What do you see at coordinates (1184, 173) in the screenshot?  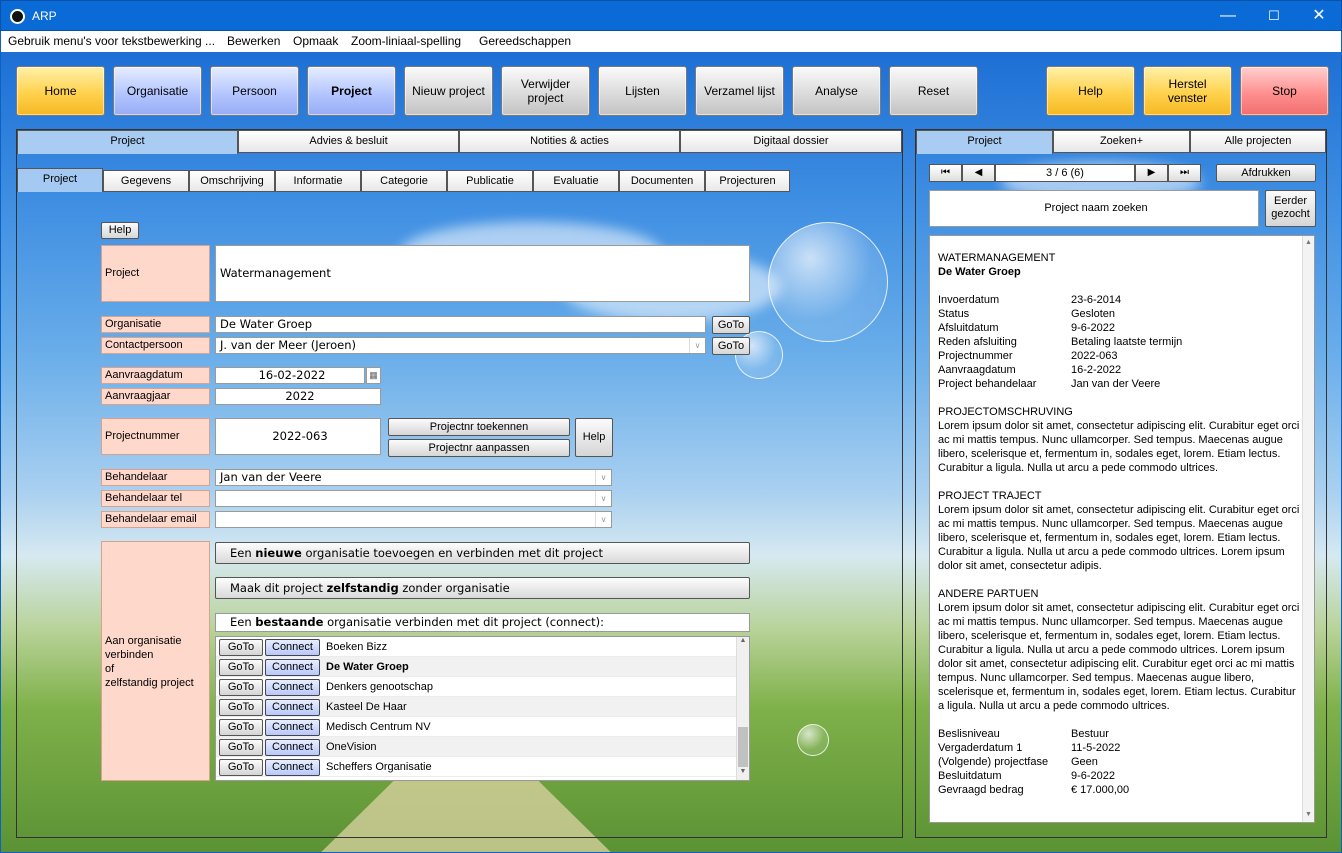 I see `nav-last-button: ⏭` at bounding box center [1184, 173].